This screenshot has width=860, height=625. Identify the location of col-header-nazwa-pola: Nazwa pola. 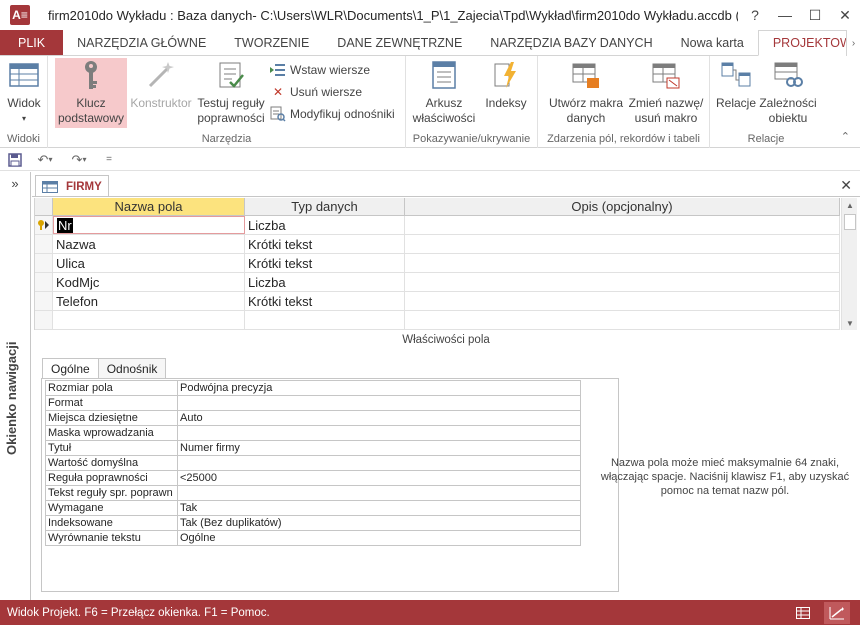
(149, 206).